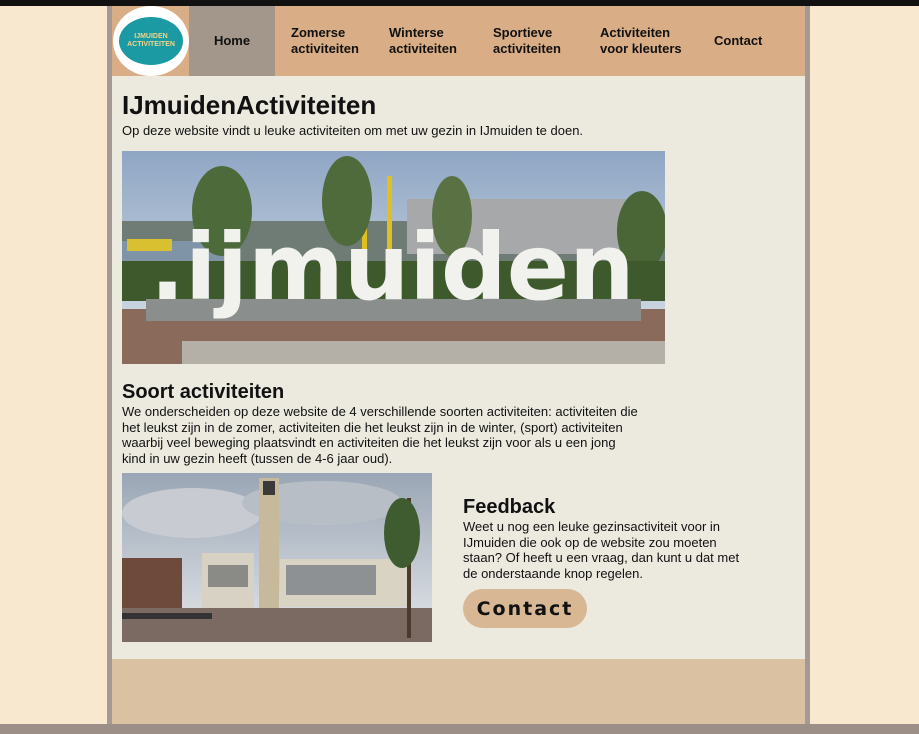 Image resolution: width=919 pixels, height=734 pixels. Describe the element at coordinates (277, 557) in the screenshot. I see `building-photo` at that location.